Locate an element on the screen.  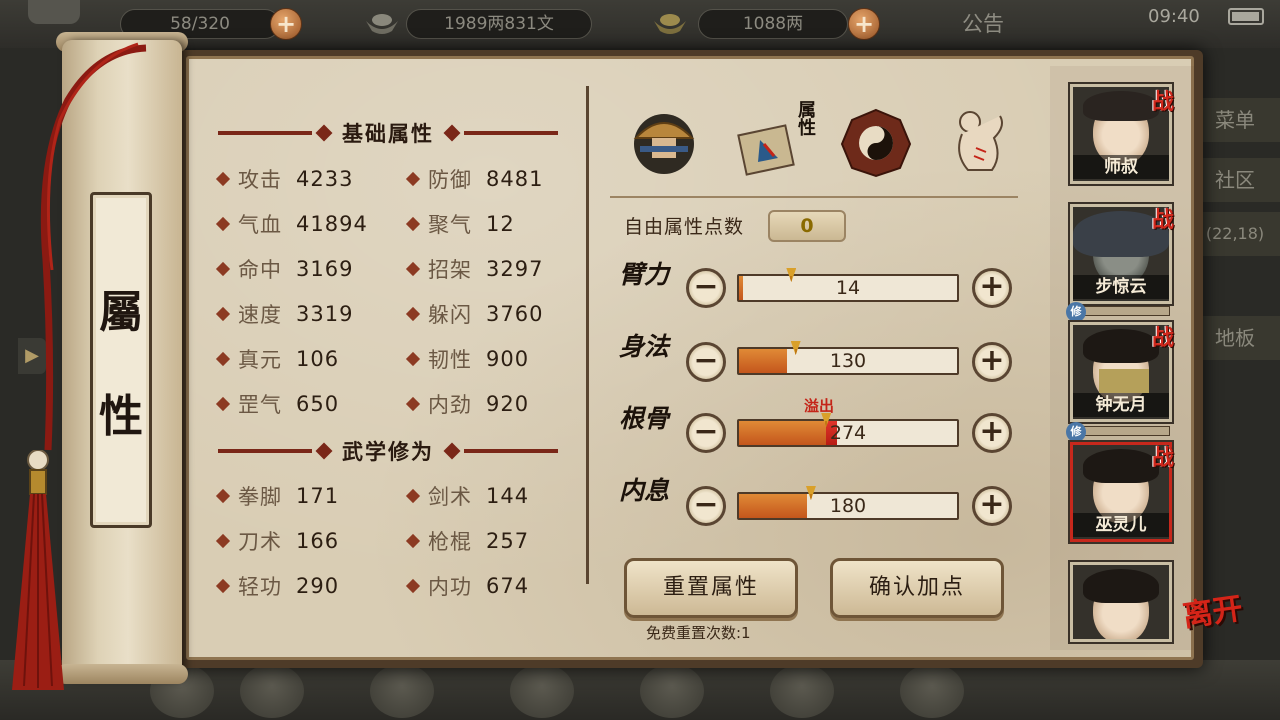
strength-plus-button: + is located at coordinates (992, 288).